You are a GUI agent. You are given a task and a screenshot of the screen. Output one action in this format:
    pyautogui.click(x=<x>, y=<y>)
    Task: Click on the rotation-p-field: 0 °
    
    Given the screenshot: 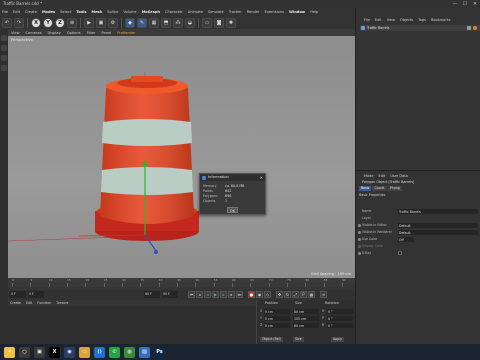 What is the action you would take?
    pyautogui.click(x=340, y=318)
    